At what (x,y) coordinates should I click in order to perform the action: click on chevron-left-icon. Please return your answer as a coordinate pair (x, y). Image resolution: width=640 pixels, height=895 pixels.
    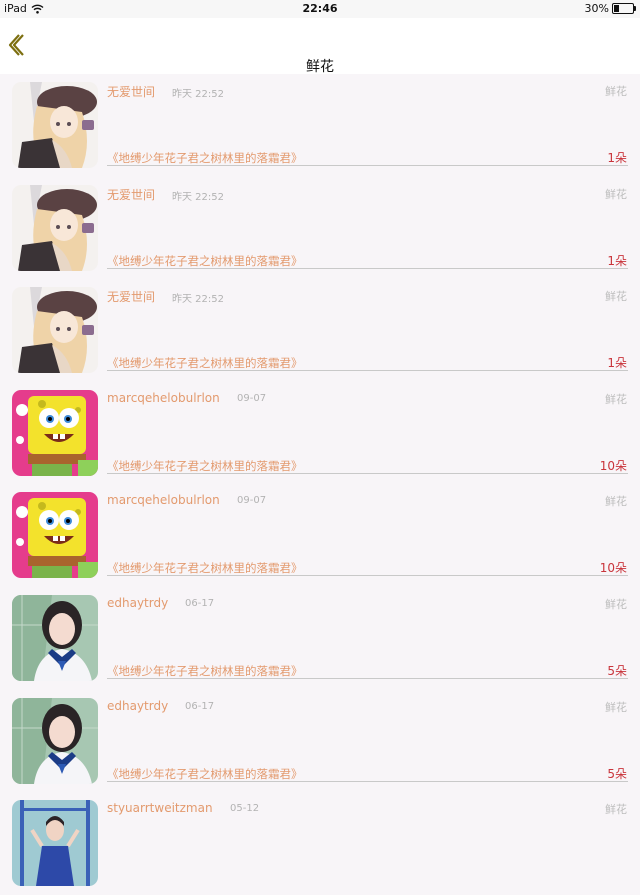
    Looking at the image, I should click on (16, 45).